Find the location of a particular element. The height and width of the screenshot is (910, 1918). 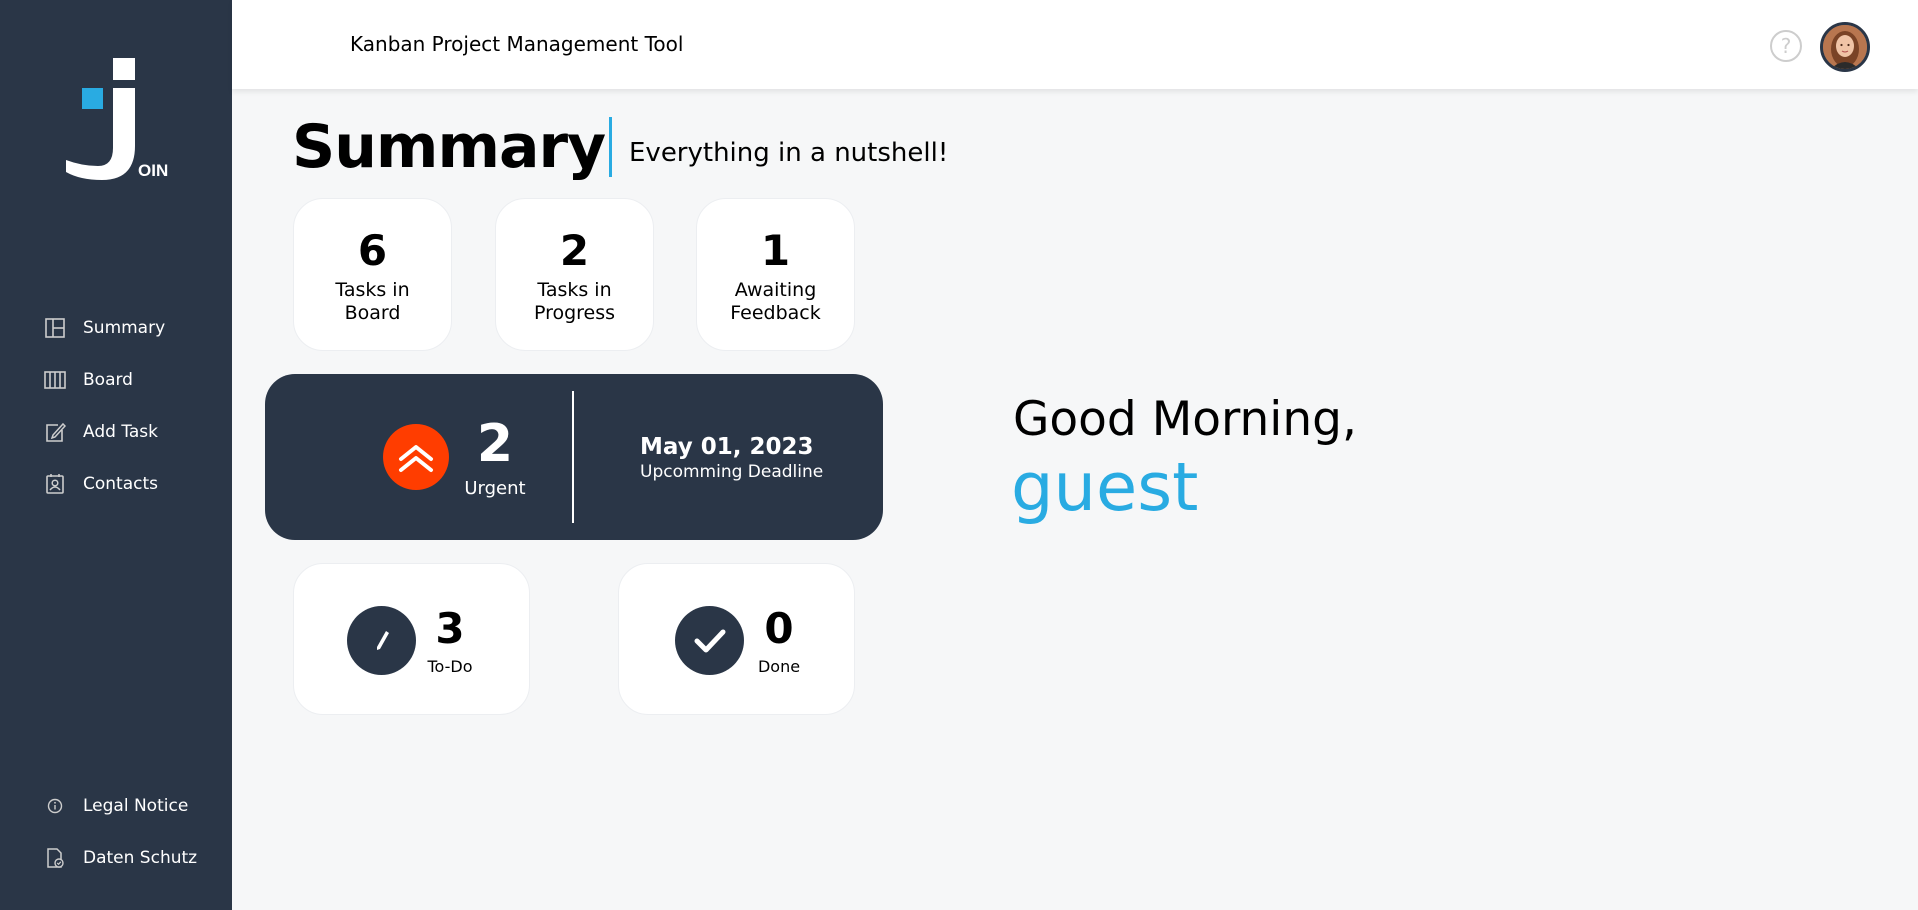

nav-item-legal-notice: Legal Notice is located at coordinates (116, 806).